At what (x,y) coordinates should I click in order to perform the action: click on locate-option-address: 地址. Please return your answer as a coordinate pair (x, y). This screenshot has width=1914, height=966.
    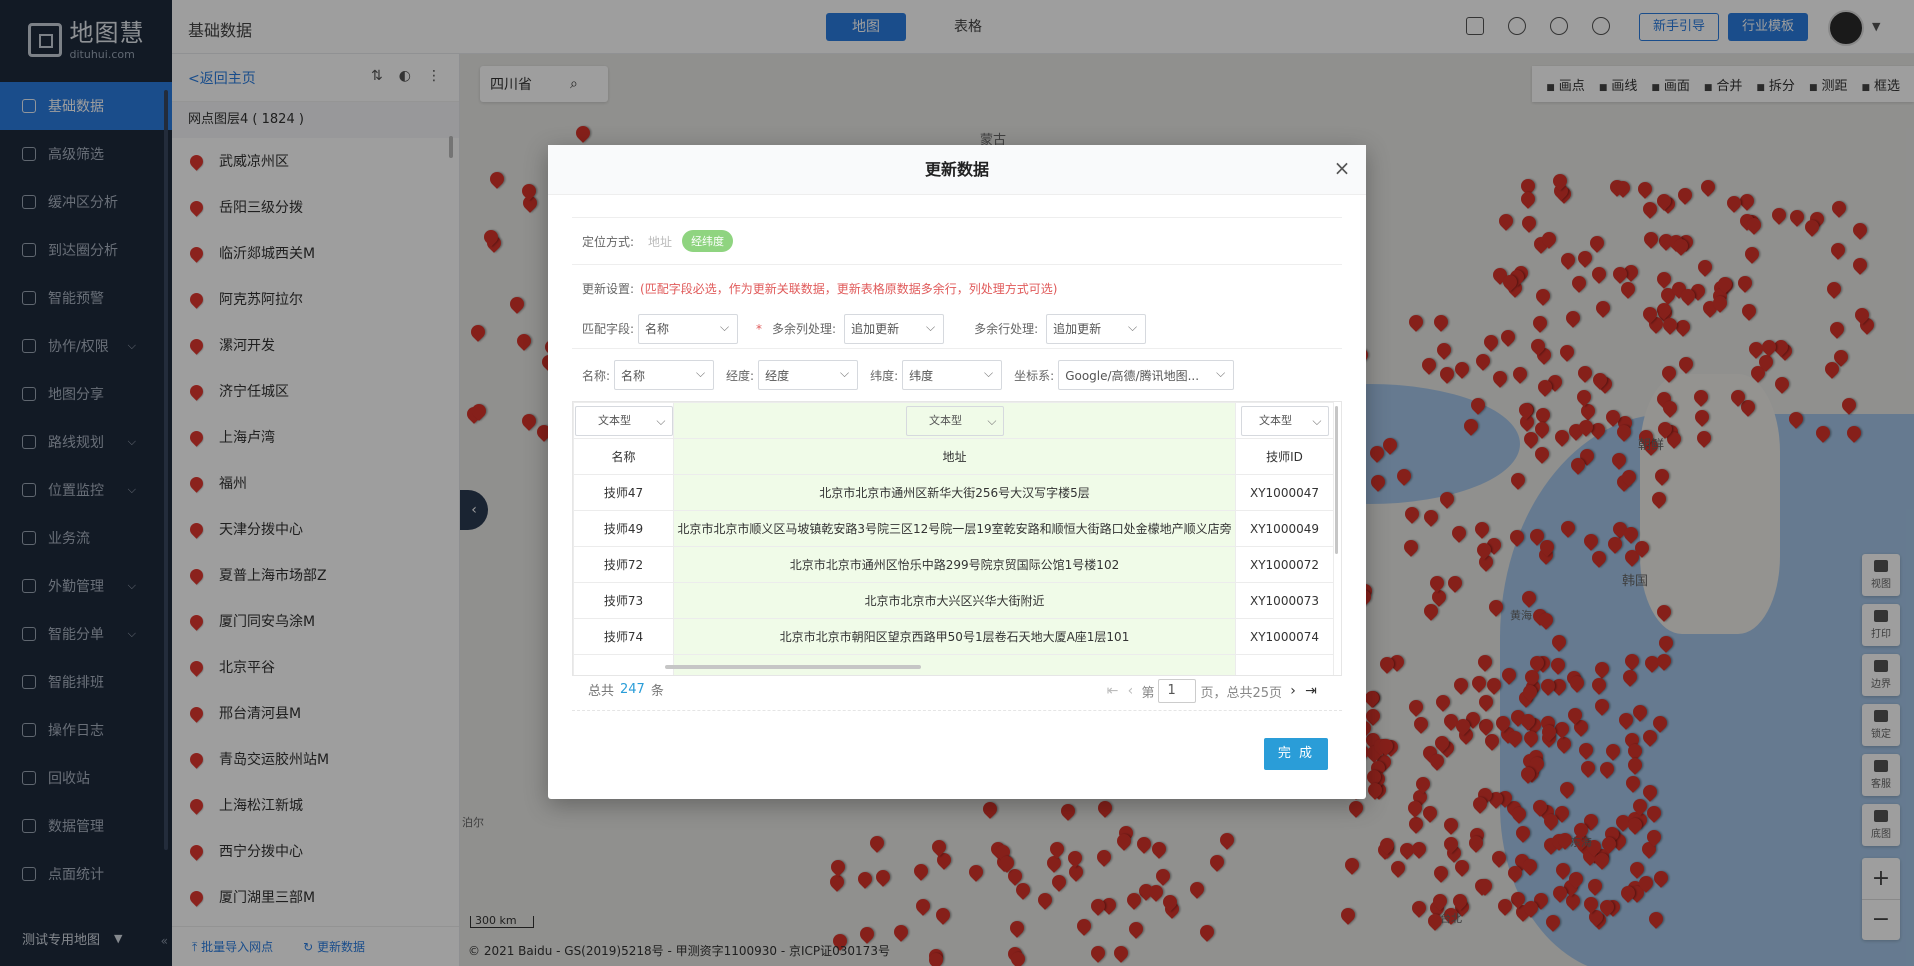
    Looking at the image, I should click on (660, 241).